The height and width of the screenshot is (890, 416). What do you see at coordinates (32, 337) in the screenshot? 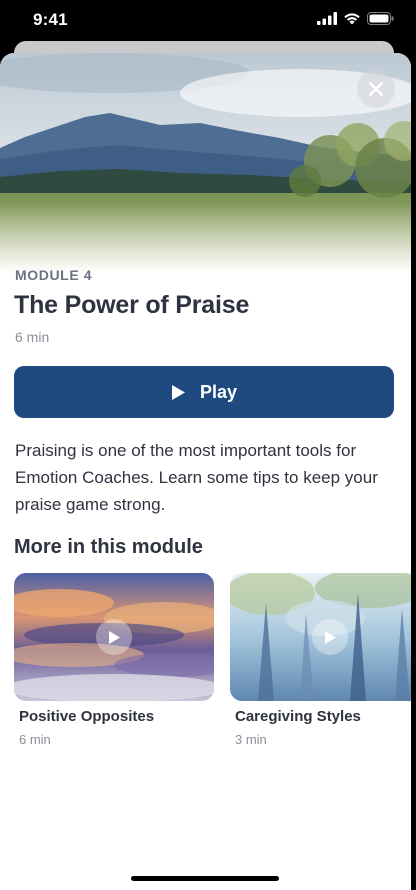
I see `module-duration: 6 min` at bounding box center [32, 337].